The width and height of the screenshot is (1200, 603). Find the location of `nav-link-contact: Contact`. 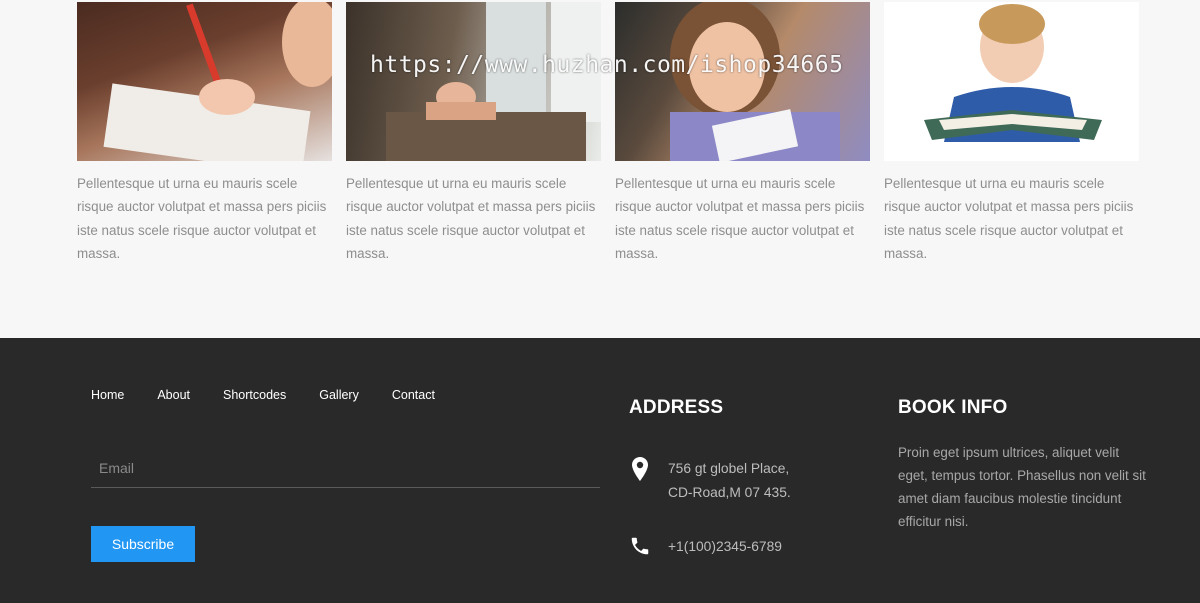

nav-link-contact: Contact is located at coordinates (413, 395).